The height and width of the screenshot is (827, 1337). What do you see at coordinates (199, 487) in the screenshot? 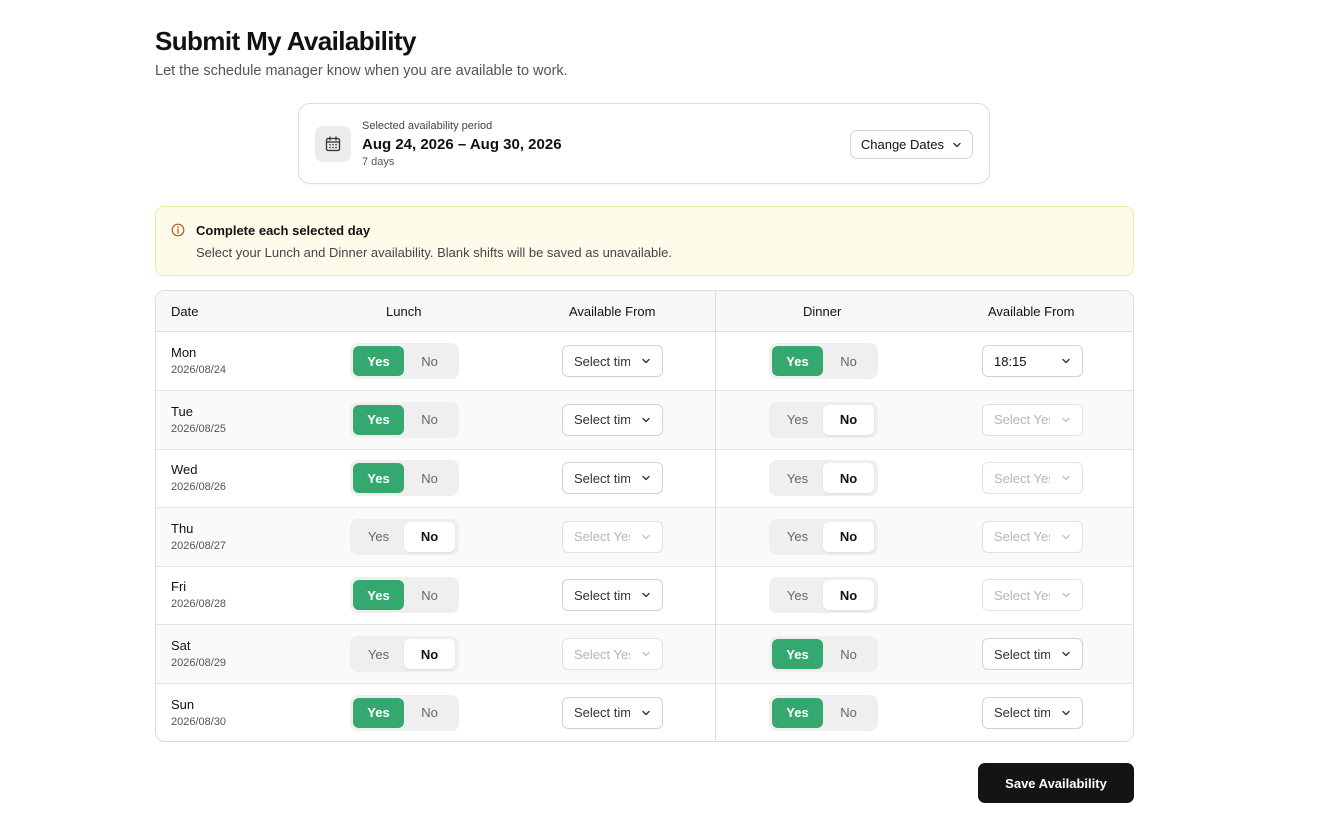
I see `row-date: 2026/08/26` at bounding box center [199, 487].